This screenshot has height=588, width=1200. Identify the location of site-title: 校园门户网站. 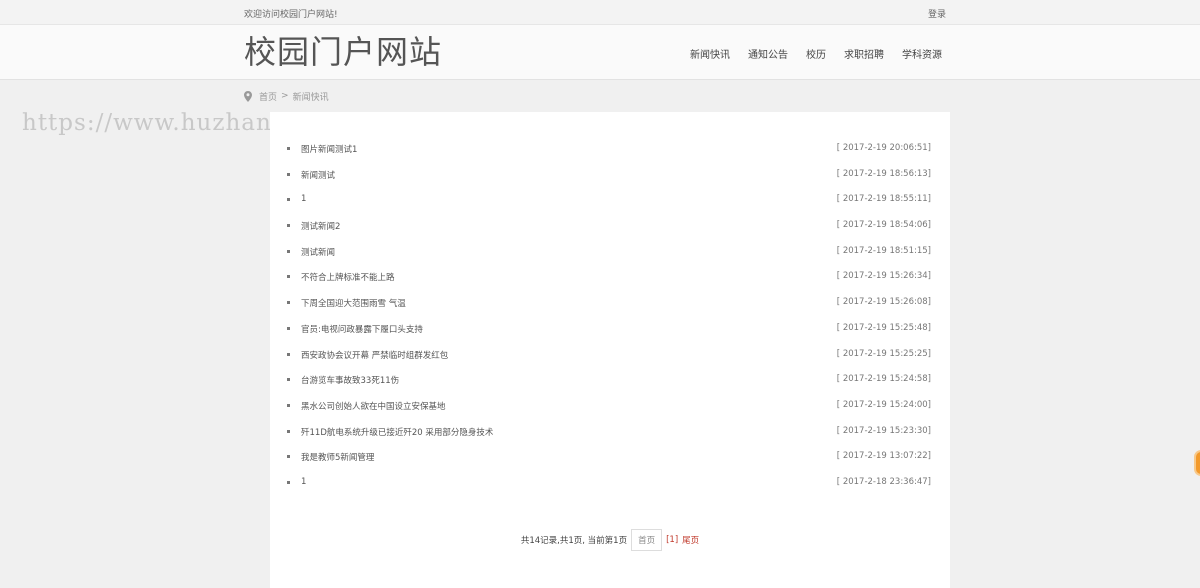
(343, 52).